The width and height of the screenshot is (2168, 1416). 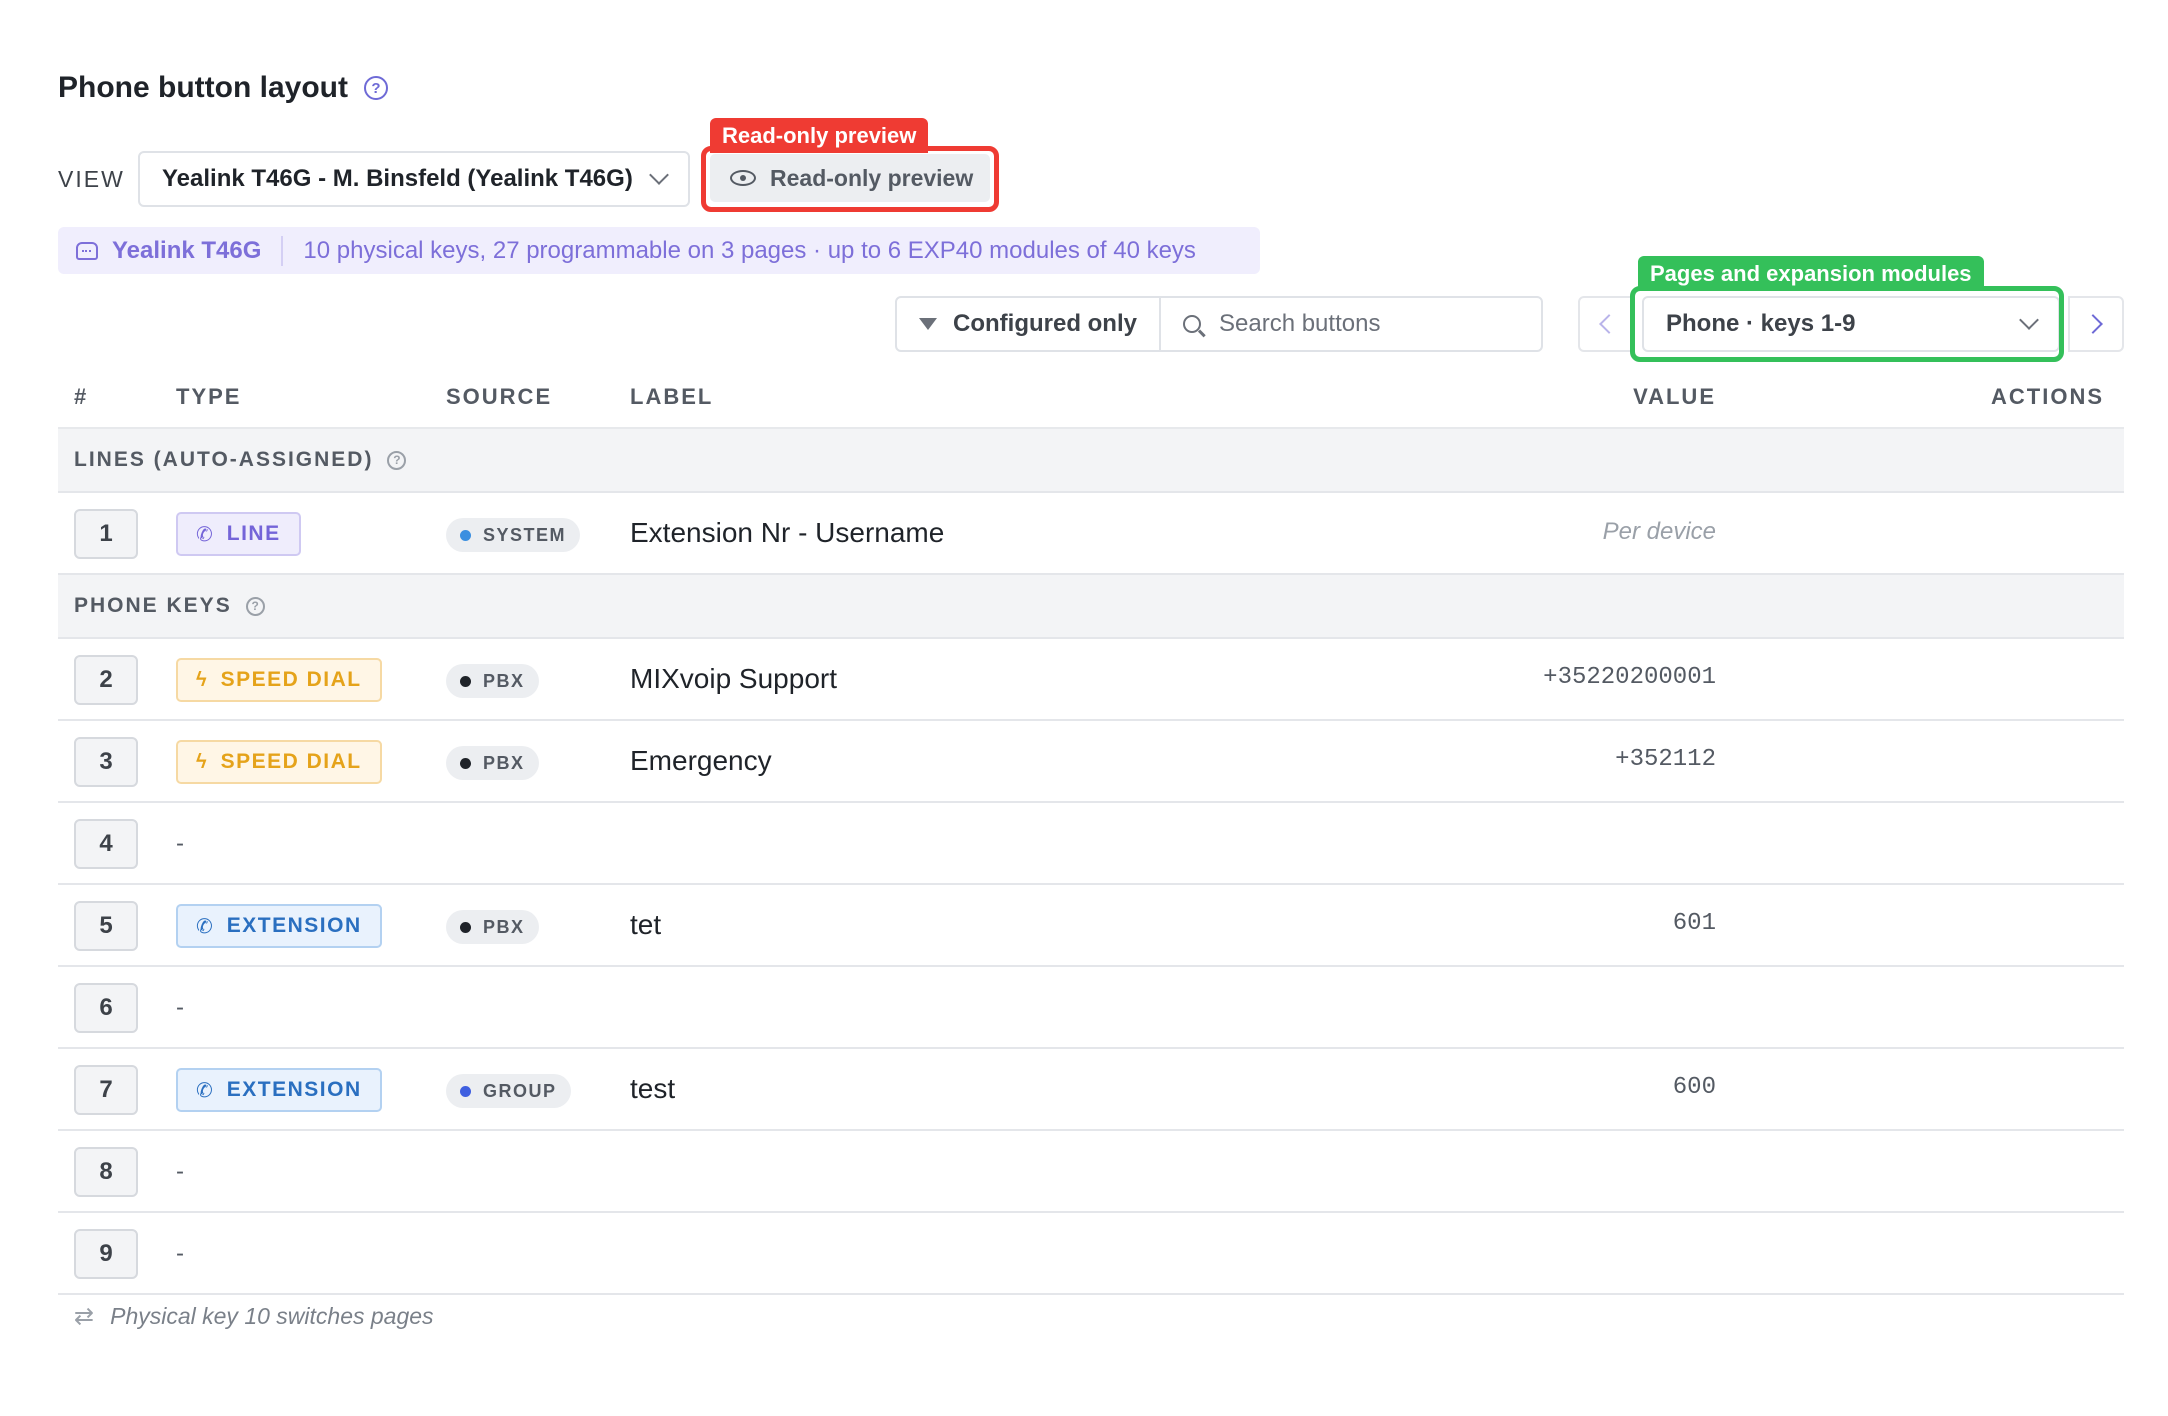 What do you see at coordinates (659, 175) in the screenshot?
I see `chevron-down-icon` at bounding box center [659, 175].